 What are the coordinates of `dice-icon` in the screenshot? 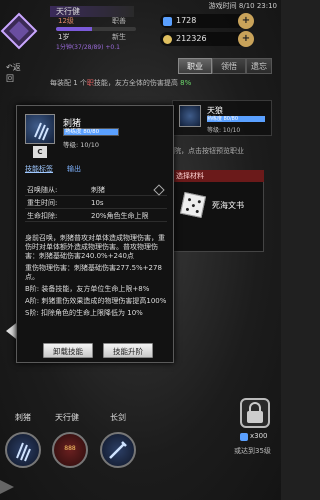 It's located at (193, 205).